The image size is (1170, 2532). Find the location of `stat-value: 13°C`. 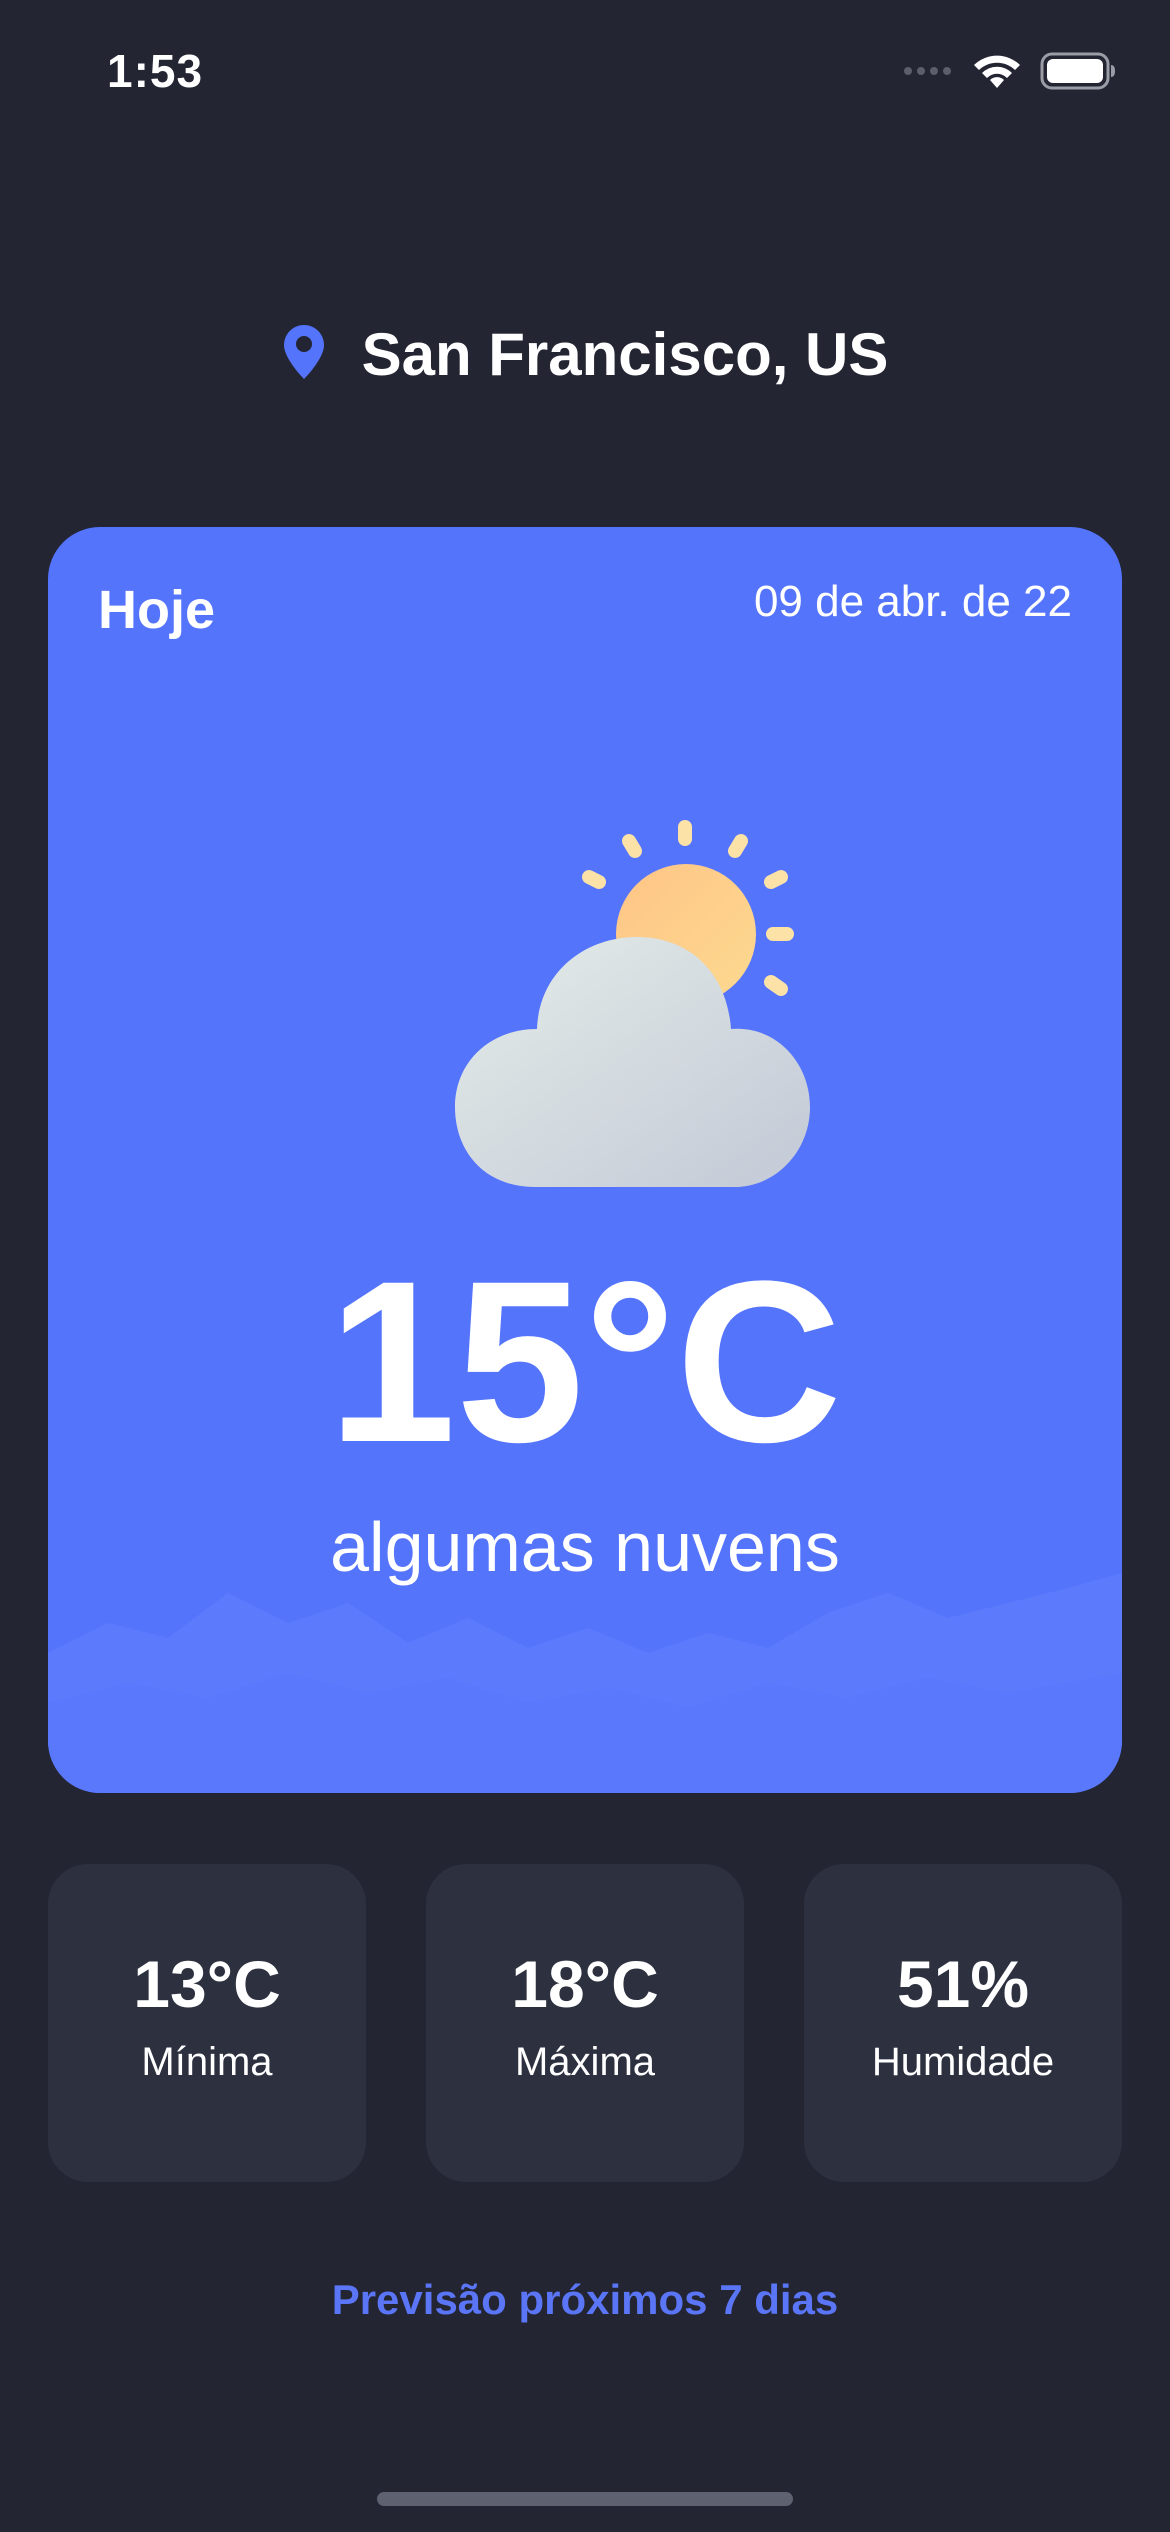

stat-value: 13°C is located at coordinates (207, 1983).